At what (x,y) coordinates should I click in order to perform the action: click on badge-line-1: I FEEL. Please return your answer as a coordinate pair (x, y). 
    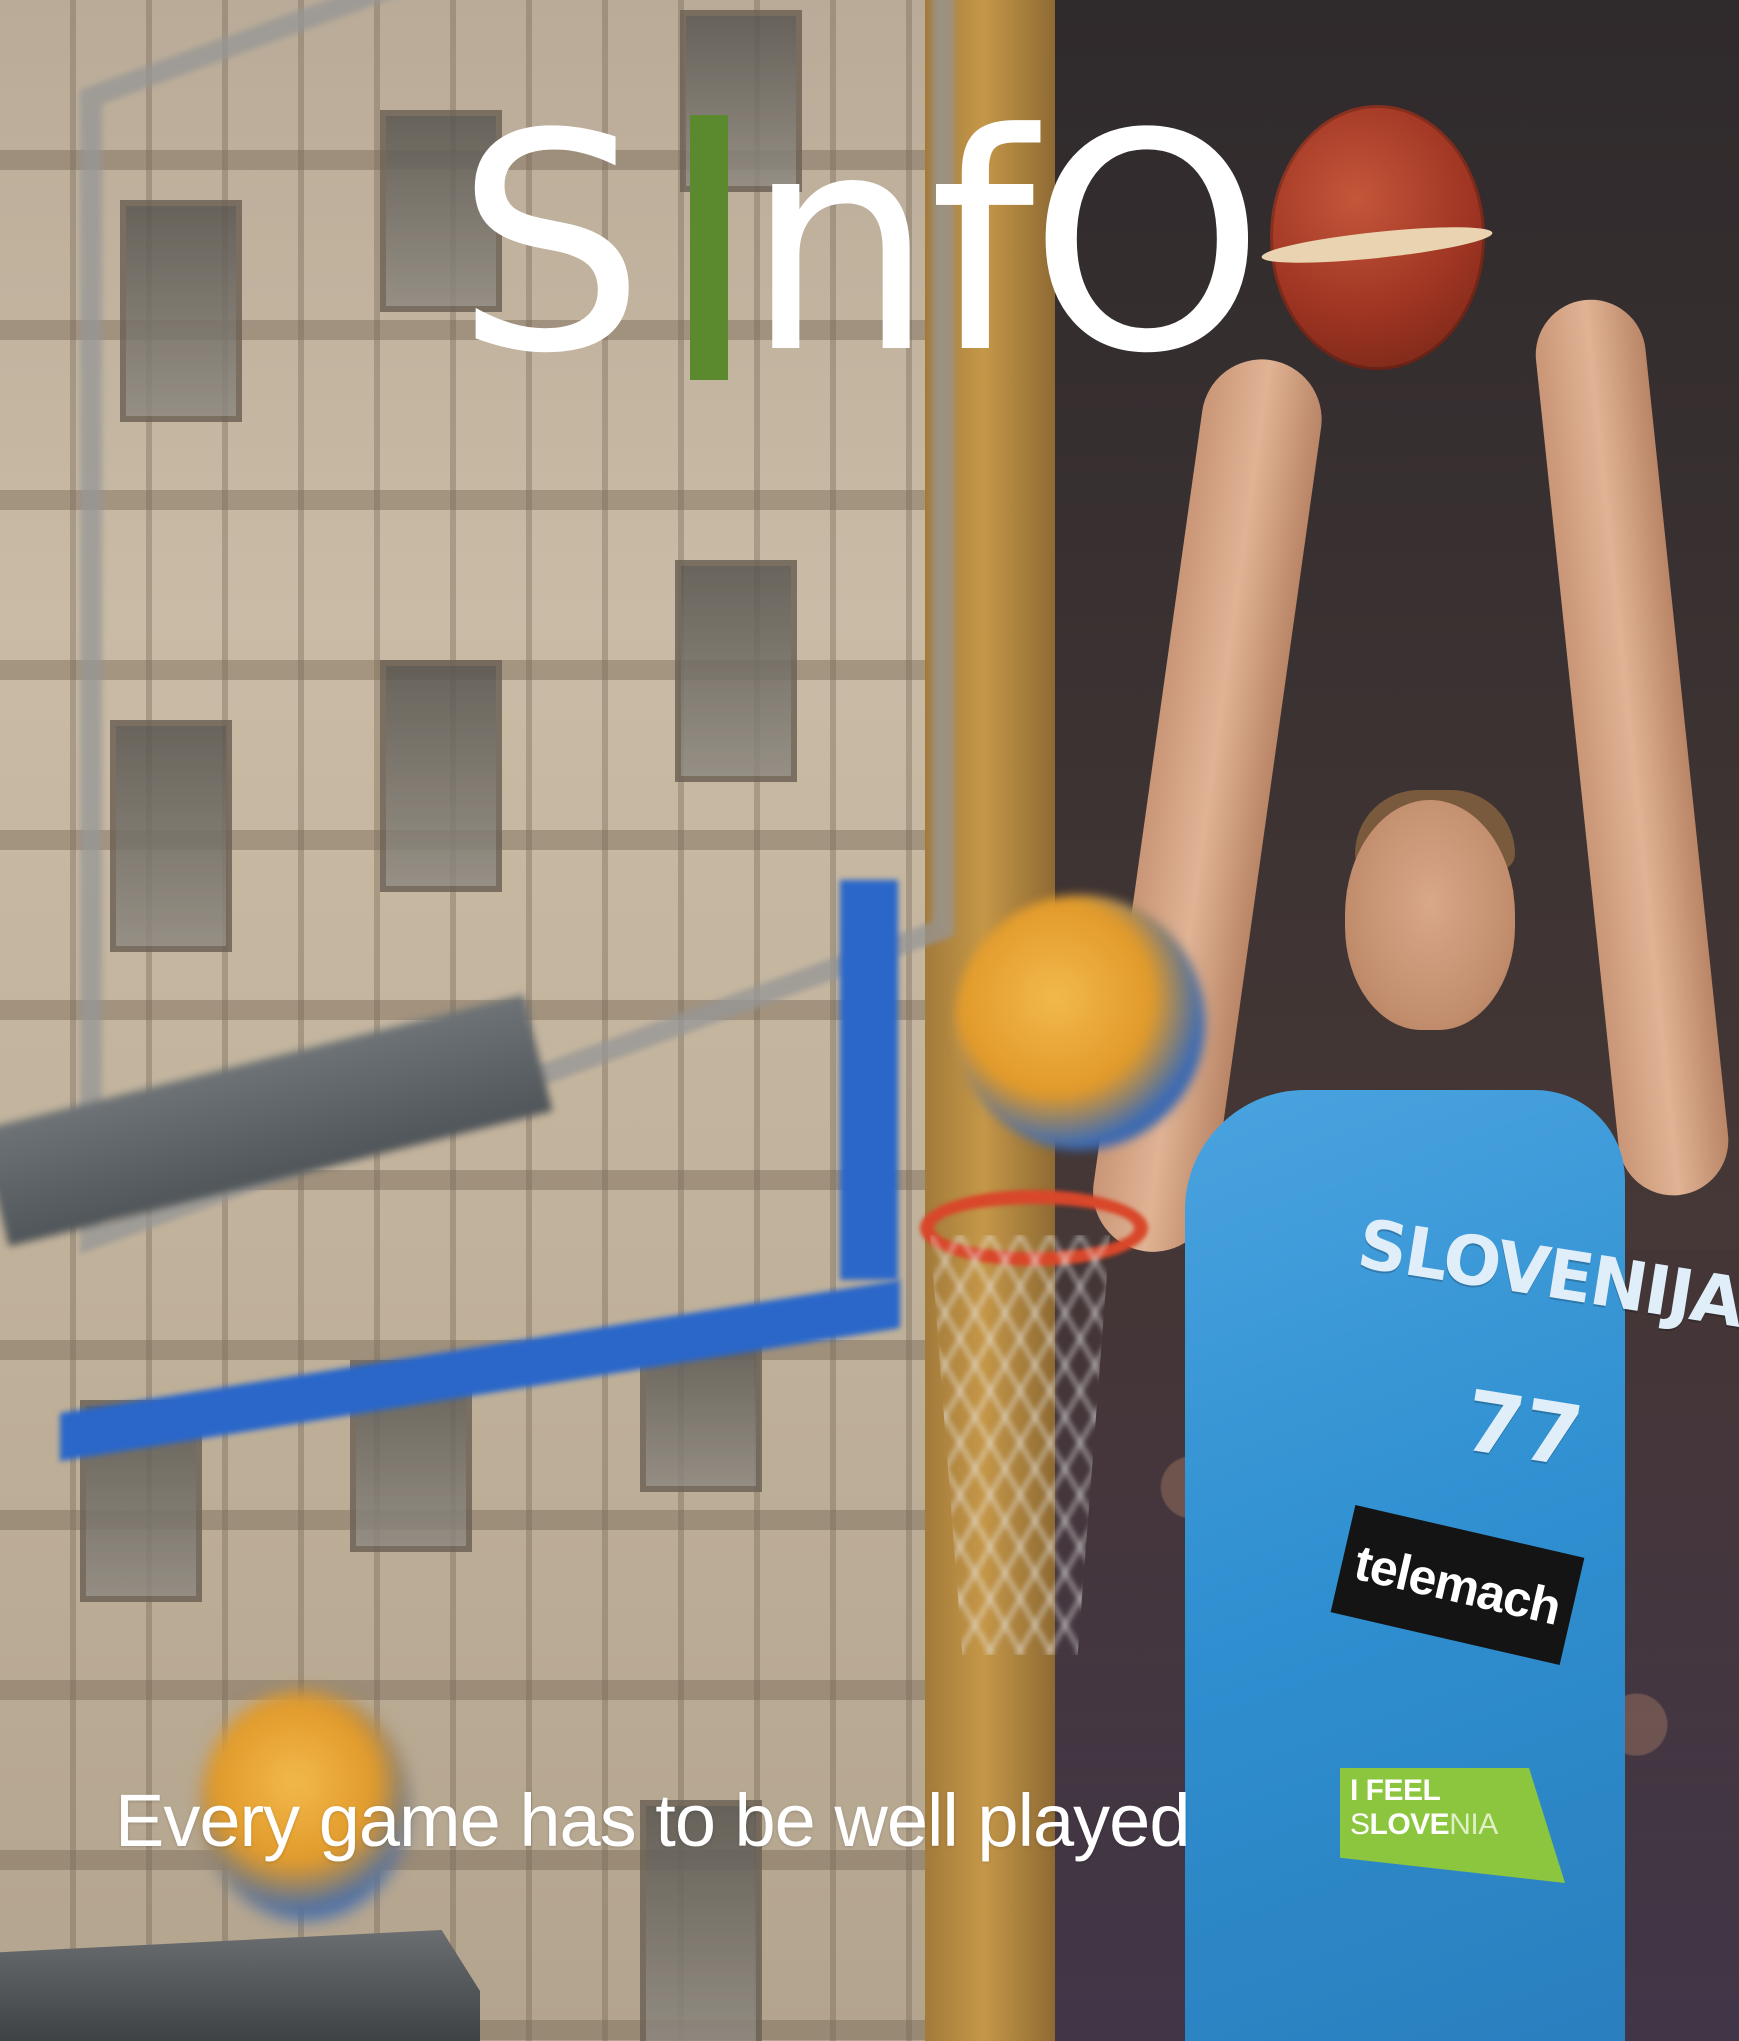
    Looking at the image, I should click on (1395, 1790).